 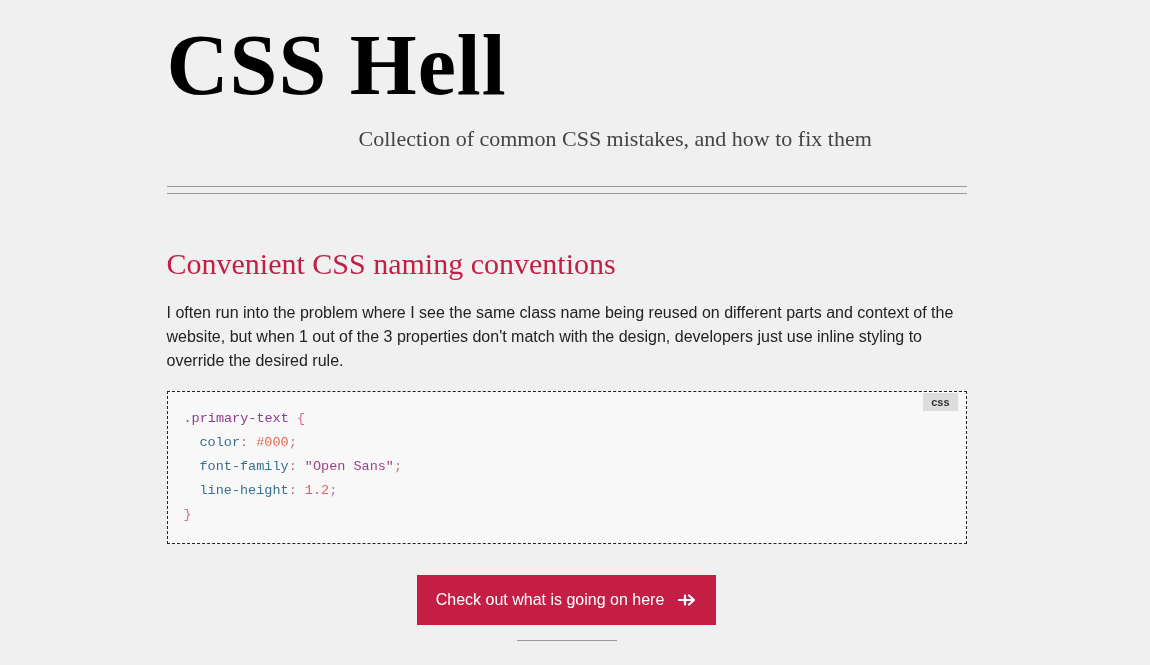 What do you see at coordinates (248, 443) in the screenshot?
I see `code-line: color: #000;` at bounding box center [248, 443].